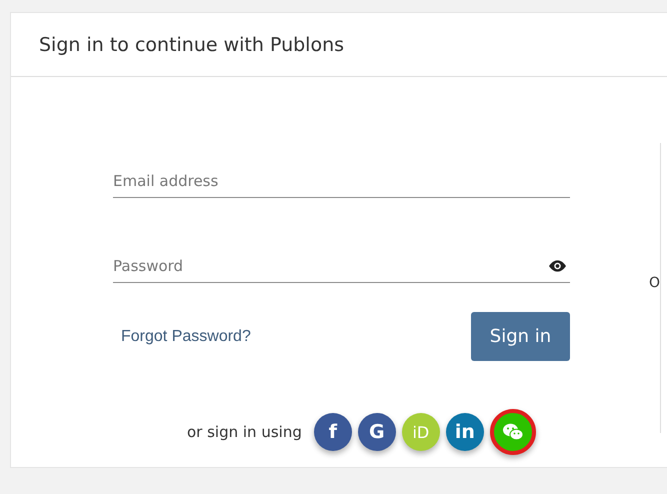  Describe the element at coordinates (557, 266) in the screenshot. I see `eye-icon` at that location.